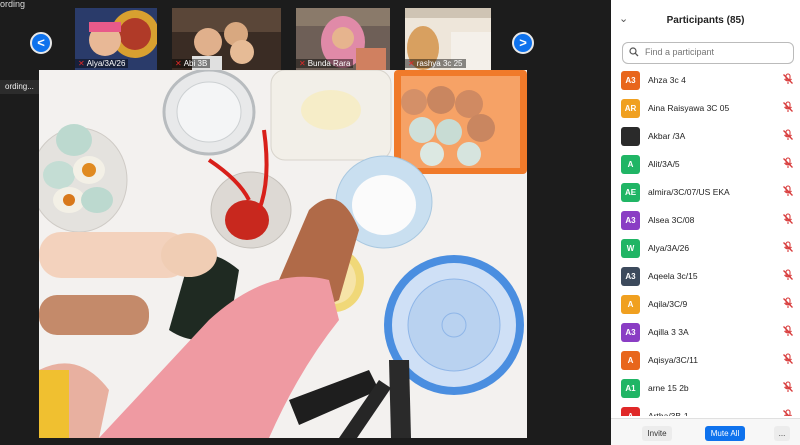 The image size is (800, 445). I want to click on avatar, so click(630, 136).